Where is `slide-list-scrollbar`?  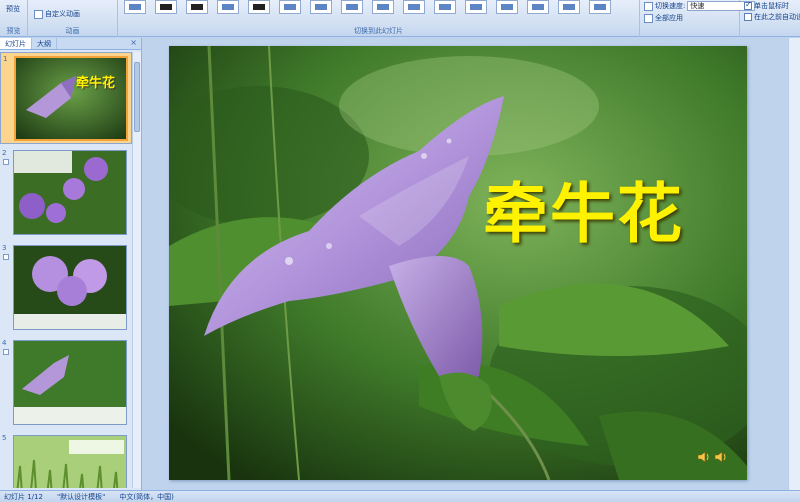
slide-list-scrollbar is located at coordinates (136, 270).